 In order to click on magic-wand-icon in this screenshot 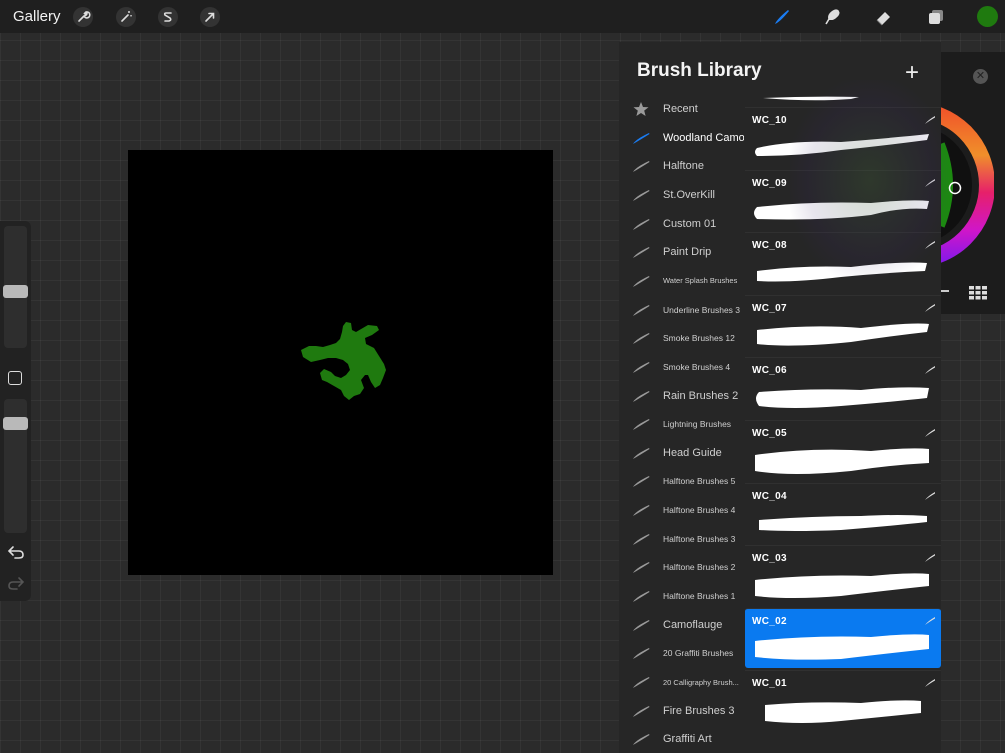, I will do `click(126, 17)`.